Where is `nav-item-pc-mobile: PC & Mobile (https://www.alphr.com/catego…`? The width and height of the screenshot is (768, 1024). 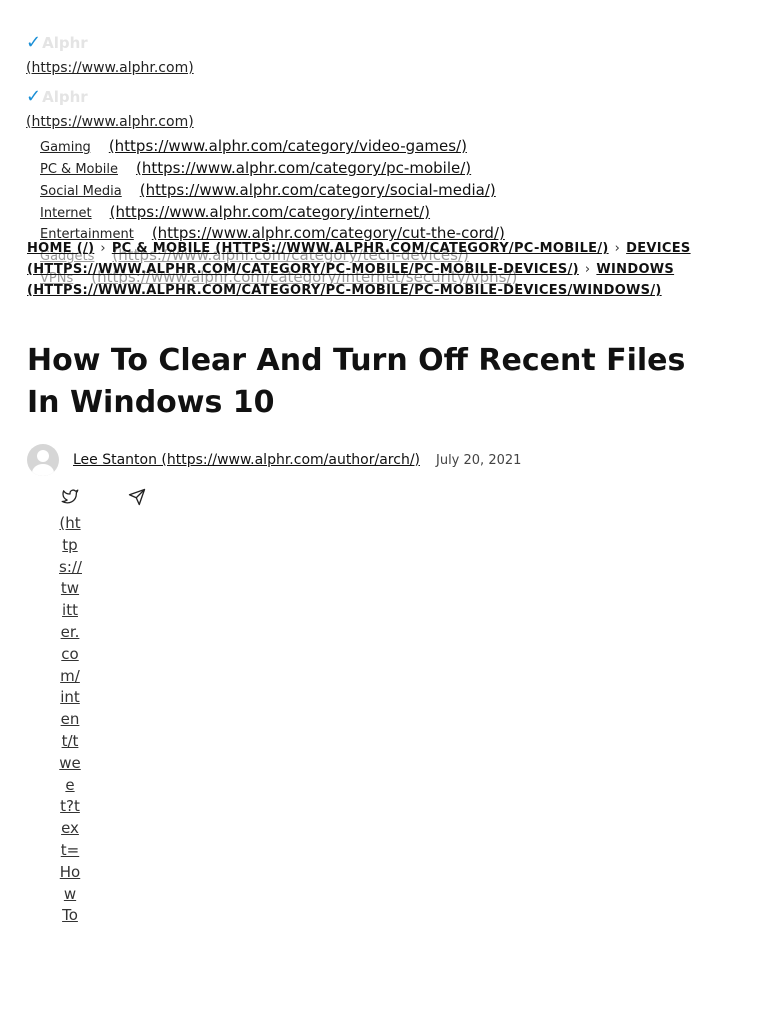
nav-item-pc-mobile: PC & Mobile (https://www.alphr.com/catego… is located at coordinates (255, 168).